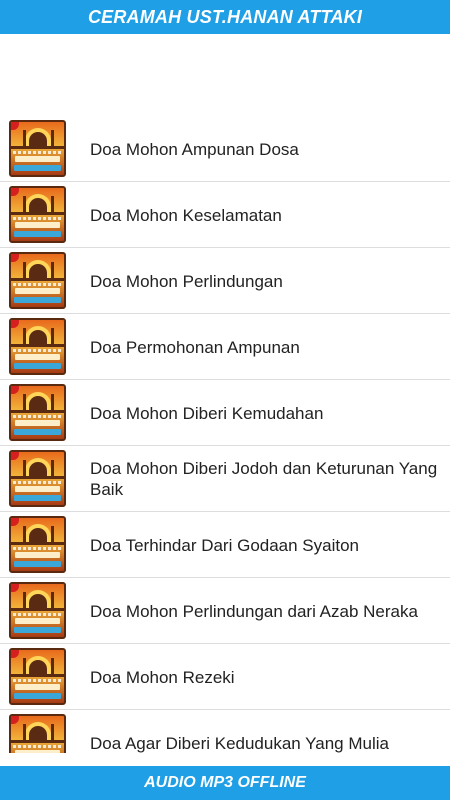  I want to click on list-item-title: Doa Mohon Perlindungan, so click(186, 281).